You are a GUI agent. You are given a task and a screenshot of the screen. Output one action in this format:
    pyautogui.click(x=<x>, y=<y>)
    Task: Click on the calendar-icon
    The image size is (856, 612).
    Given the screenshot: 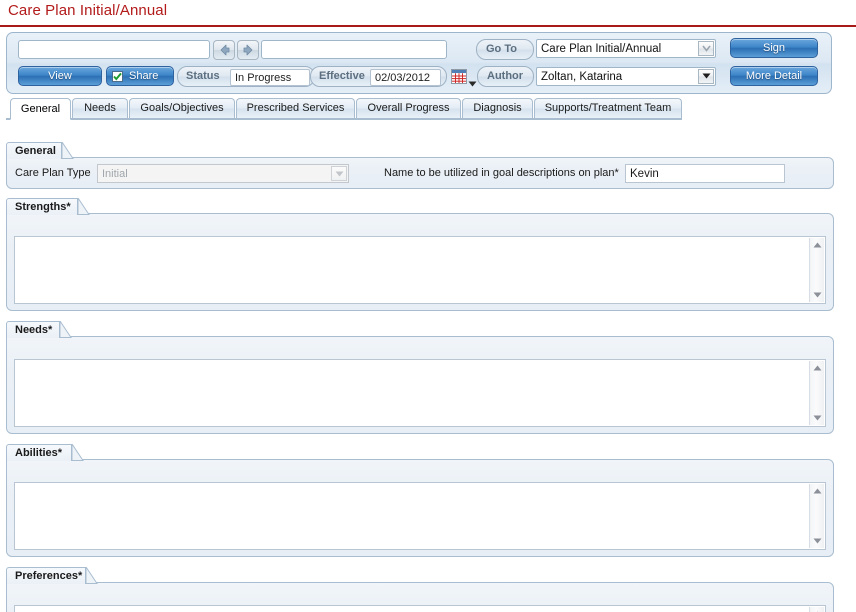 What is the action you would take?
    pyautogui.click(x=459, y=76)
    